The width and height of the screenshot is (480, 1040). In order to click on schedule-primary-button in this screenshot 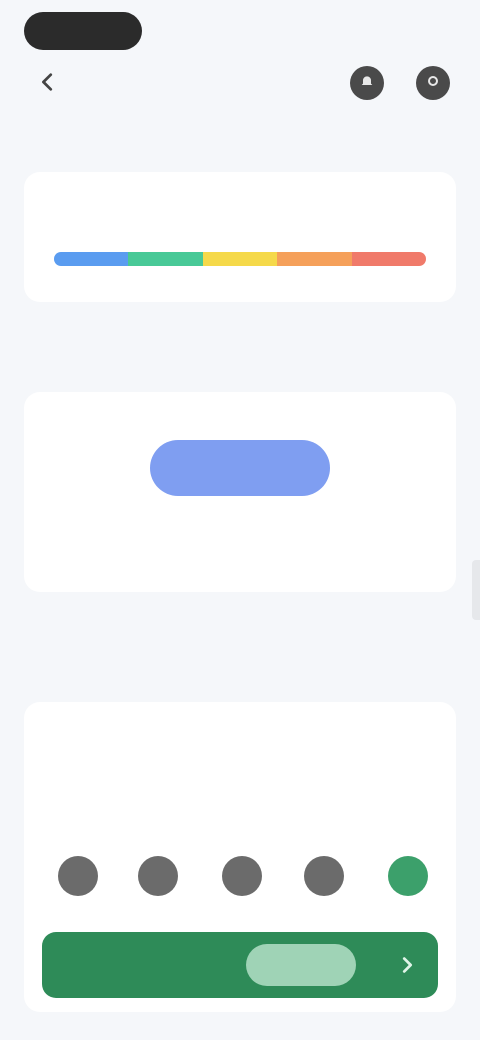, I will do `click(240, 468)`.